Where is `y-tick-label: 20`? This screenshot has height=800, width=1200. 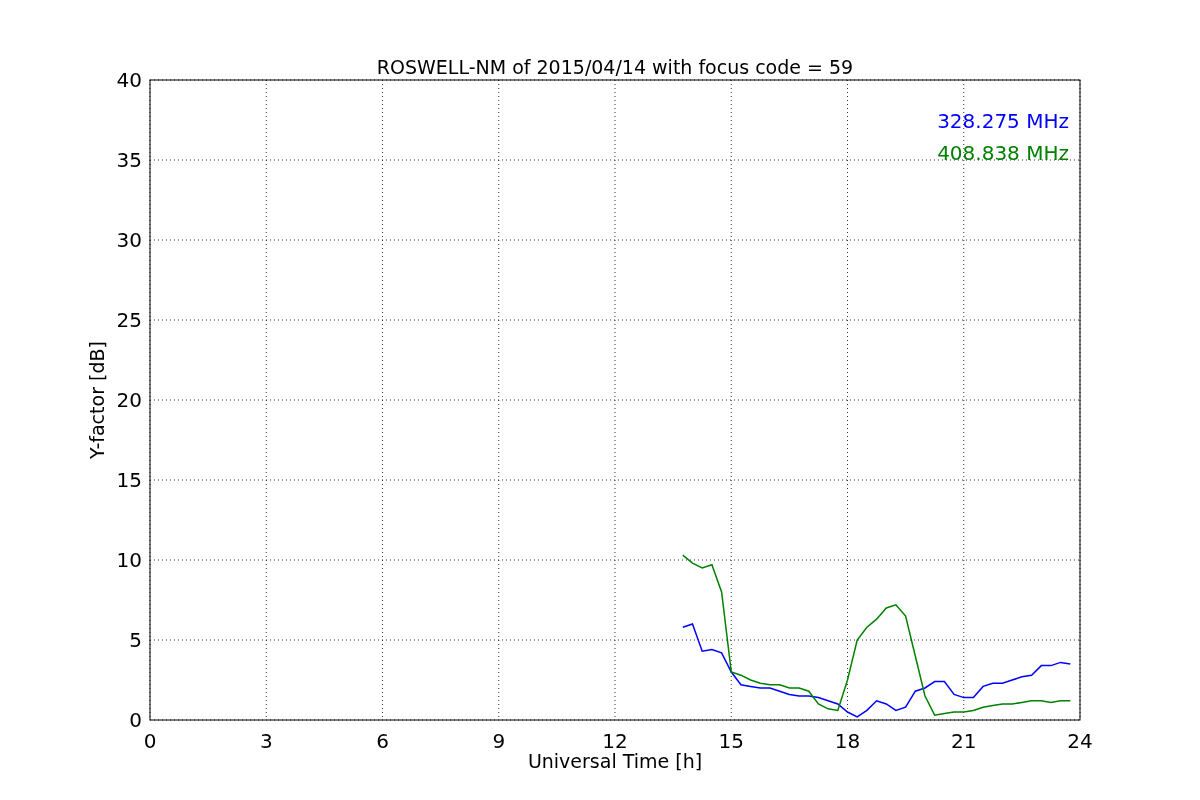 y-tick-label: 20 is located at coordinates (129, 400).